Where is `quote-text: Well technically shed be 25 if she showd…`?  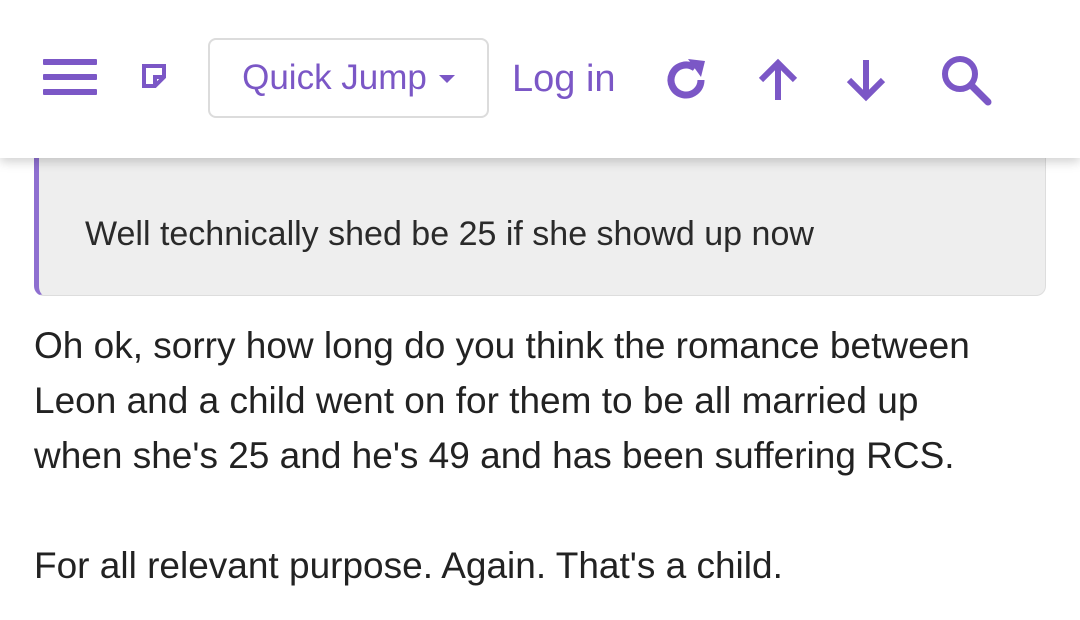
quote-text: Well technically shed be 25 if she showd… is located at coordinates (449, 234).